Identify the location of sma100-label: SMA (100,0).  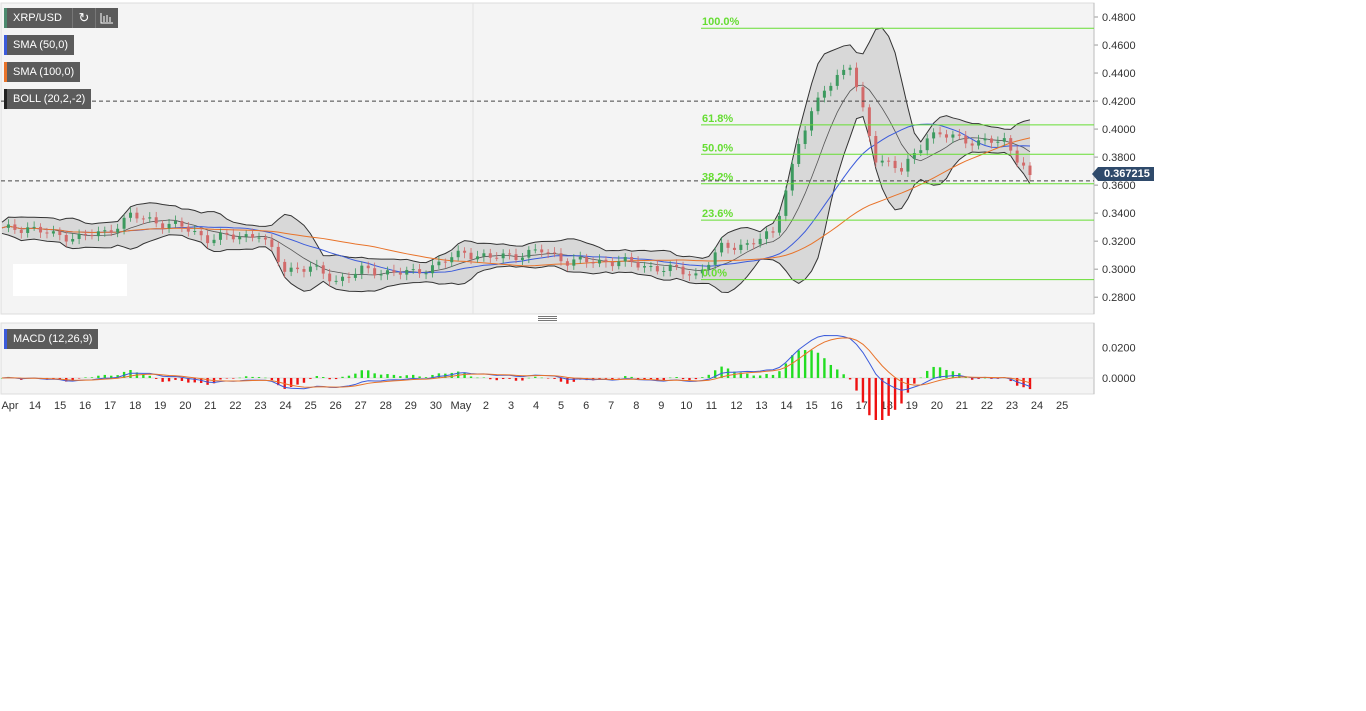
(44, 72).